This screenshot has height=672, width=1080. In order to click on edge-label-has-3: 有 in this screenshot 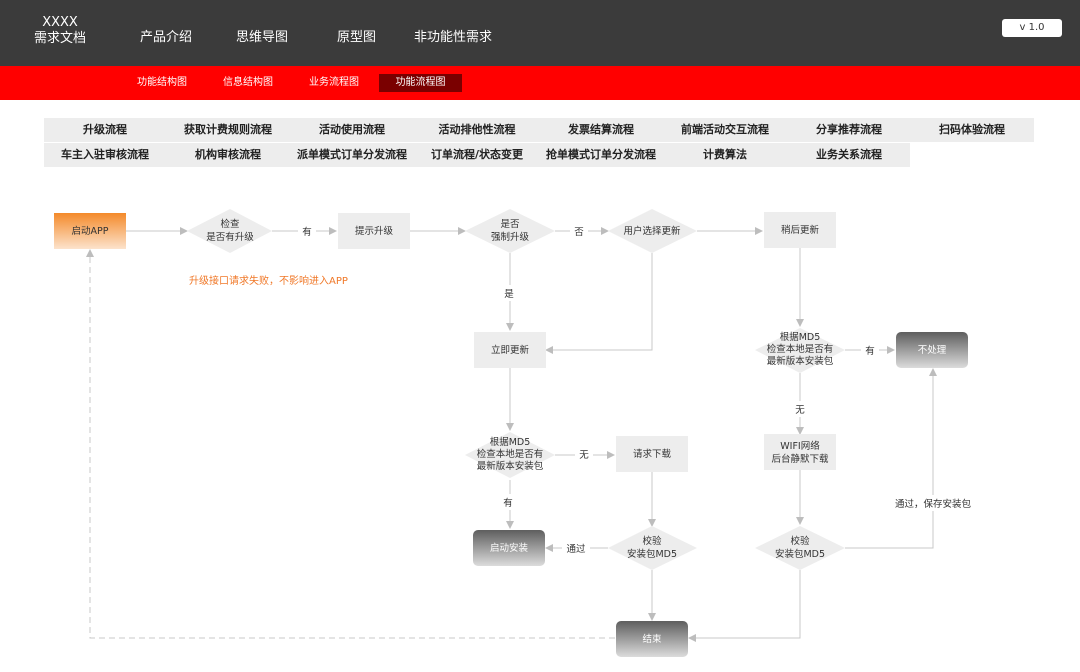, I will do `click(508, 503)`.